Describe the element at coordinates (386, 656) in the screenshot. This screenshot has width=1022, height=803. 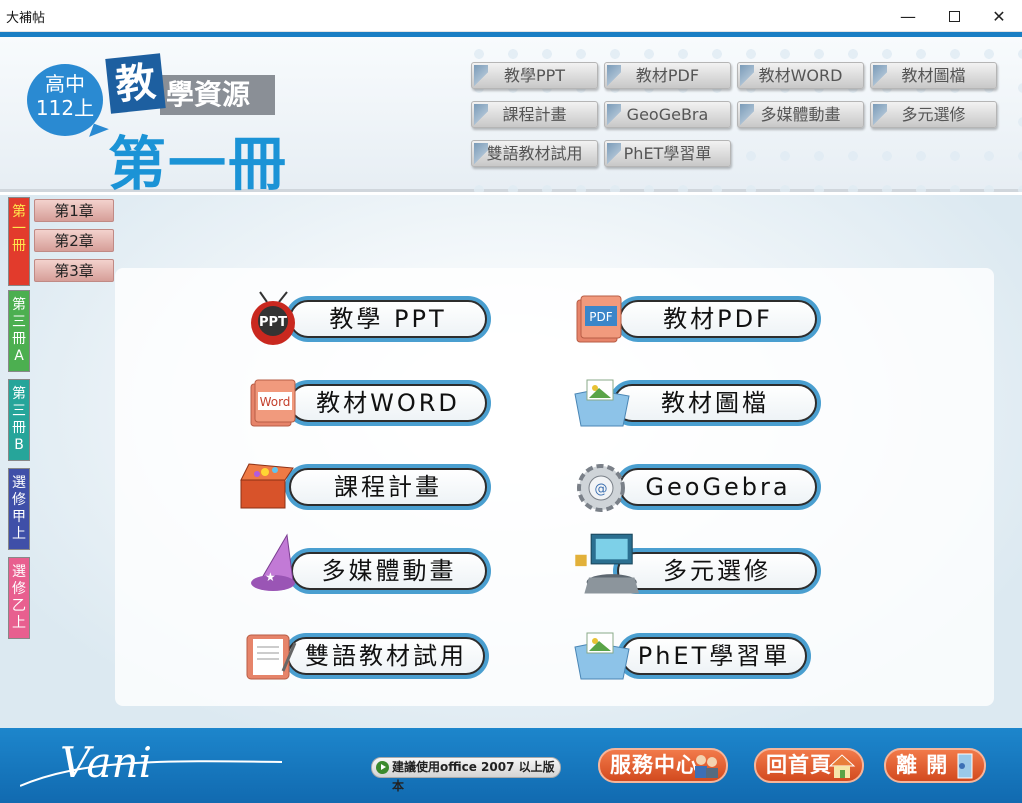
I see `bilingual-trial-label: 雙語教材試用` at that location.